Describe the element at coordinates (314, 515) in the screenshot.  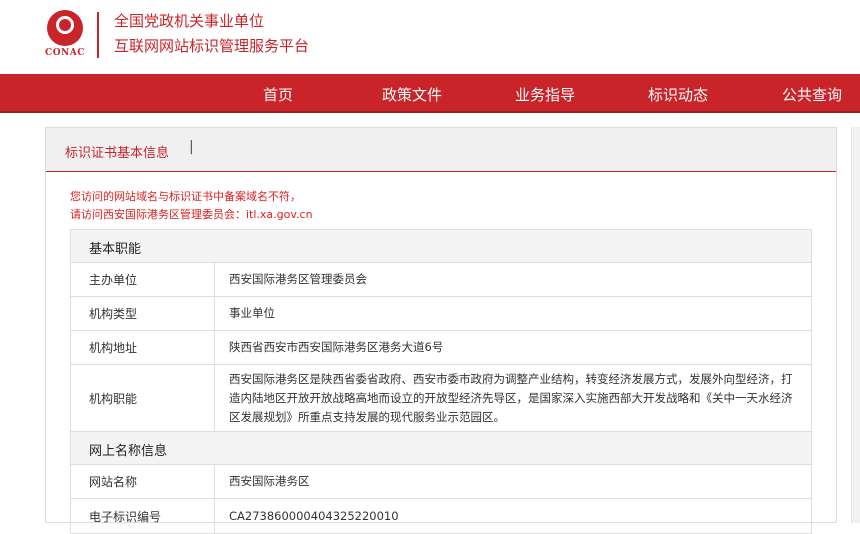
I see `row-value: CA273860000404325220010` at that location.